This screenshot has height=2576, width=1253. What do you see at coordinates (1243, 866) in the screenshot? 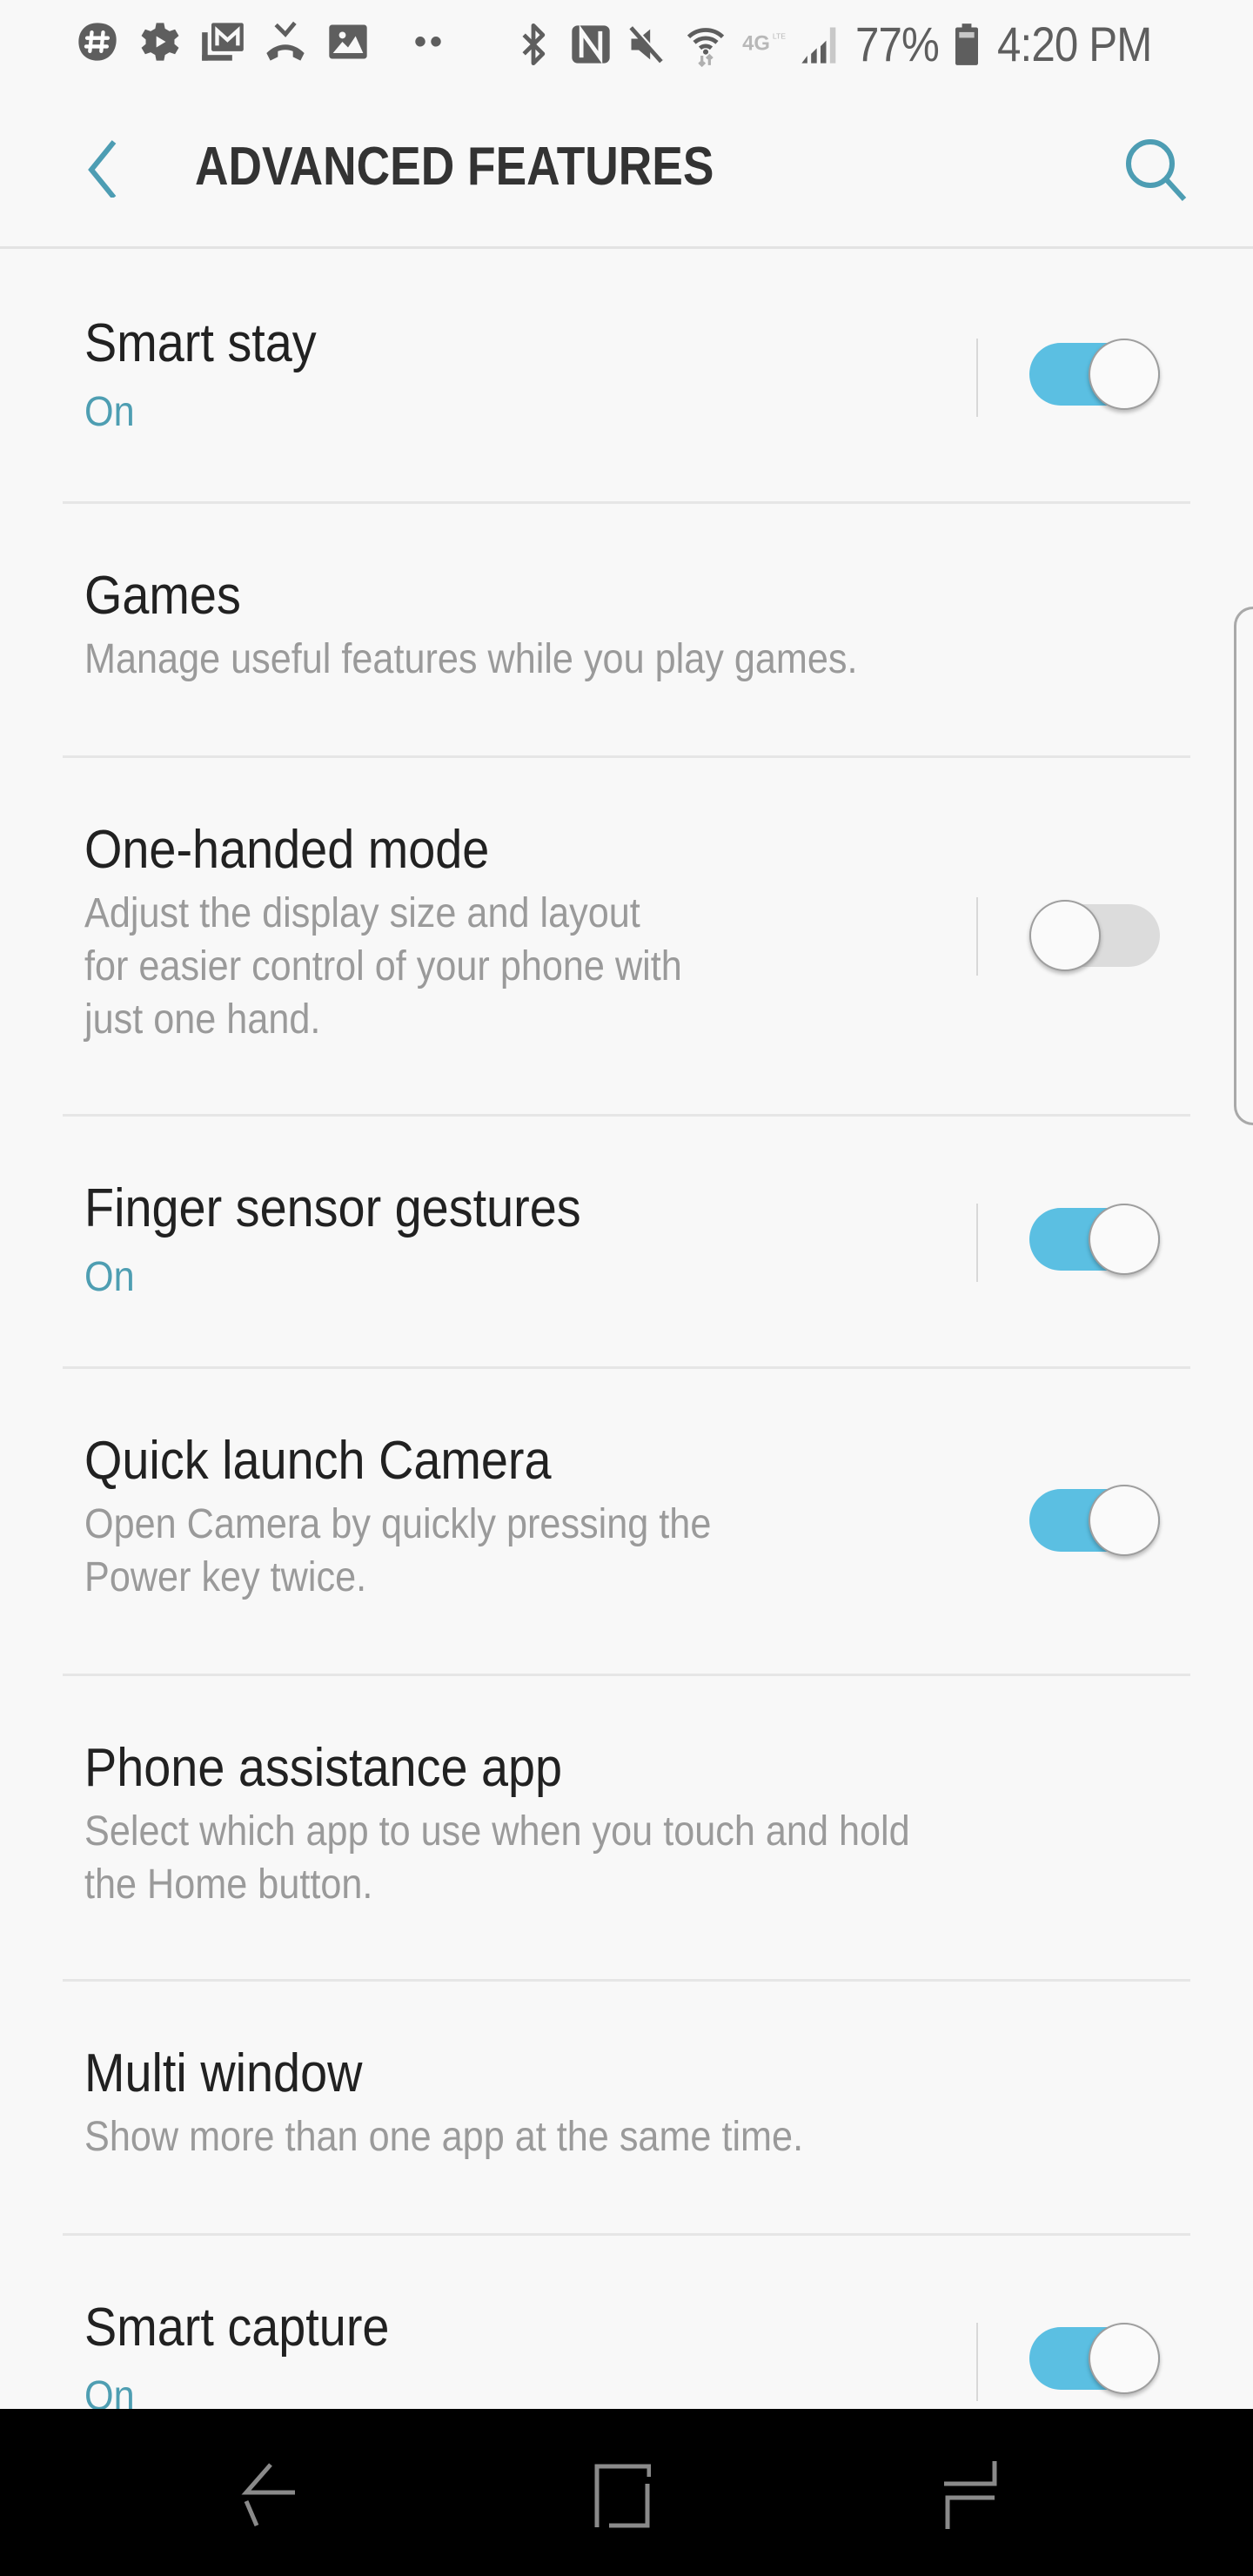
I see `edge-panel-handle` at bounding box center [1243, 866].